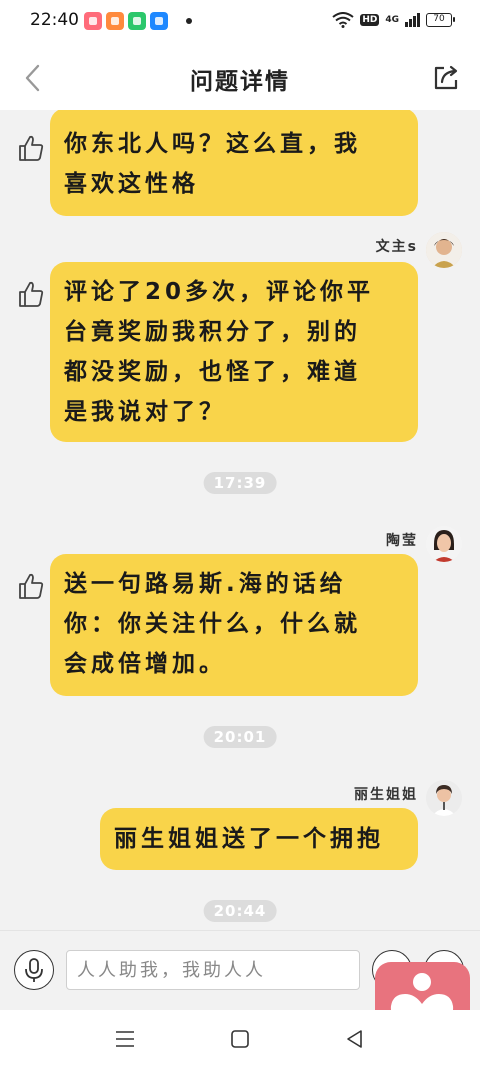  I want to click on system-navigation-bar, so click(240, 1038).